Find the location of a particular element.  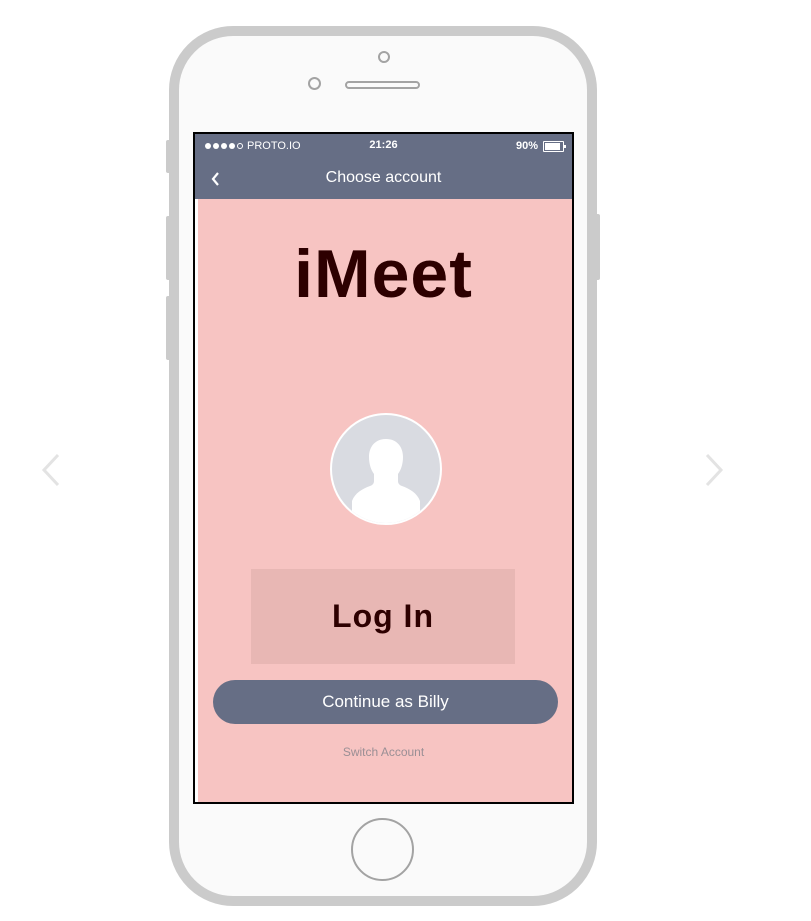

app-header: PROTO.IO 21:26 90% Choose account is located at coordinates (383, 166).